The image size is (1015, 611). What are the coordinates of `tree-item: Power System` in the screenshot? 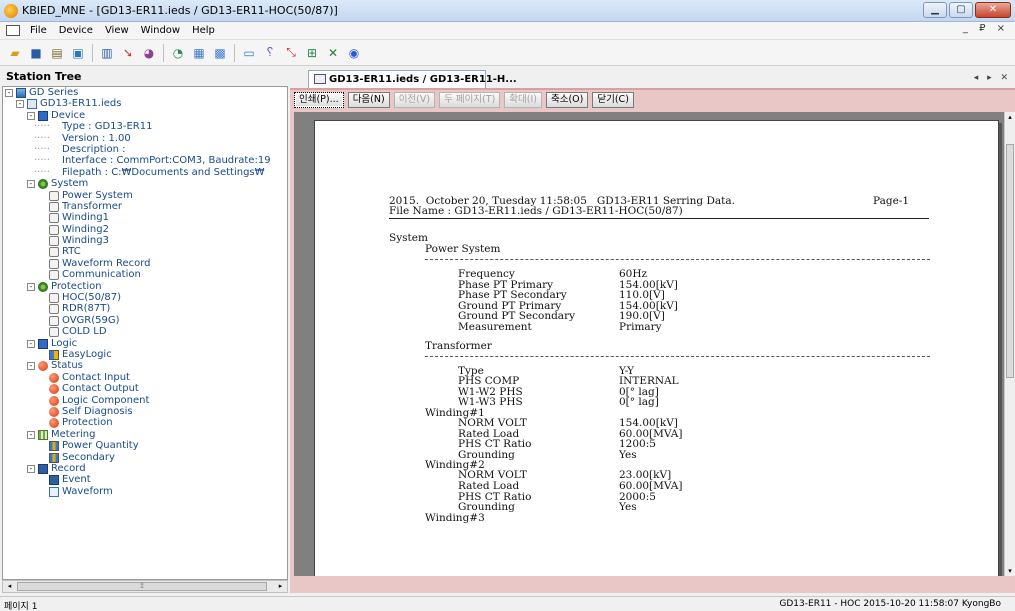 It's located at (145, 195).